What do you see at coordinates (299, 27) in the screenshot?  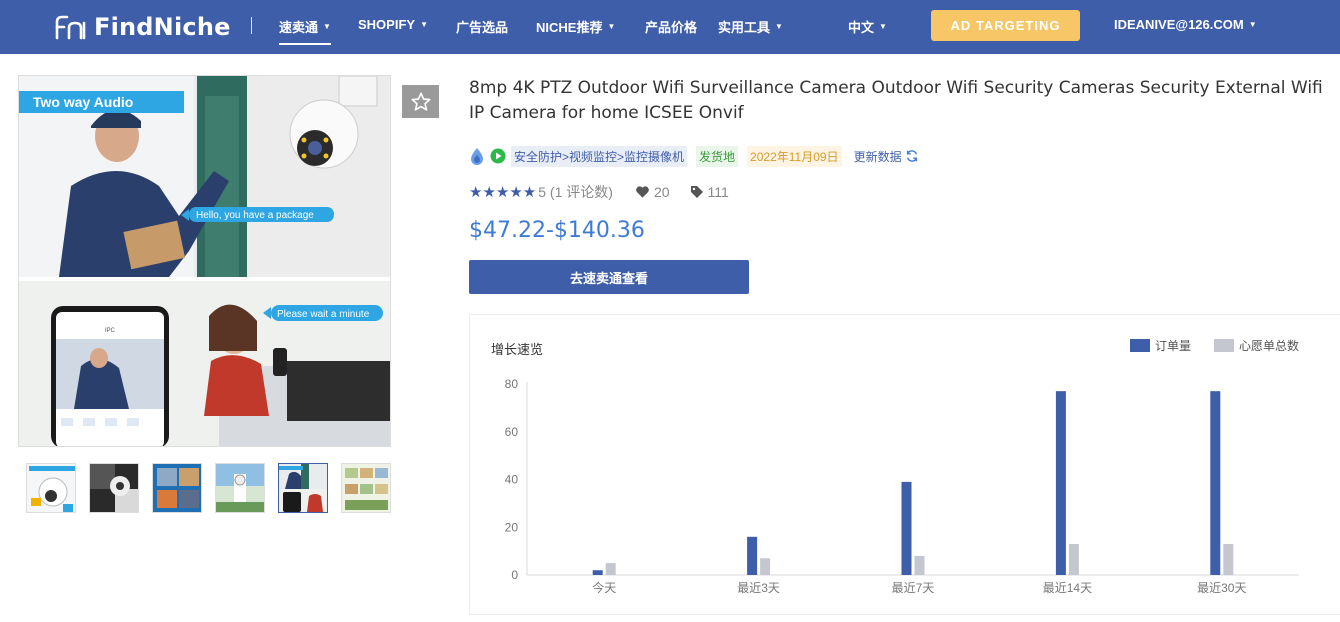 I see `nav-item-label: 速卖通` at bounding box center [299, 27].